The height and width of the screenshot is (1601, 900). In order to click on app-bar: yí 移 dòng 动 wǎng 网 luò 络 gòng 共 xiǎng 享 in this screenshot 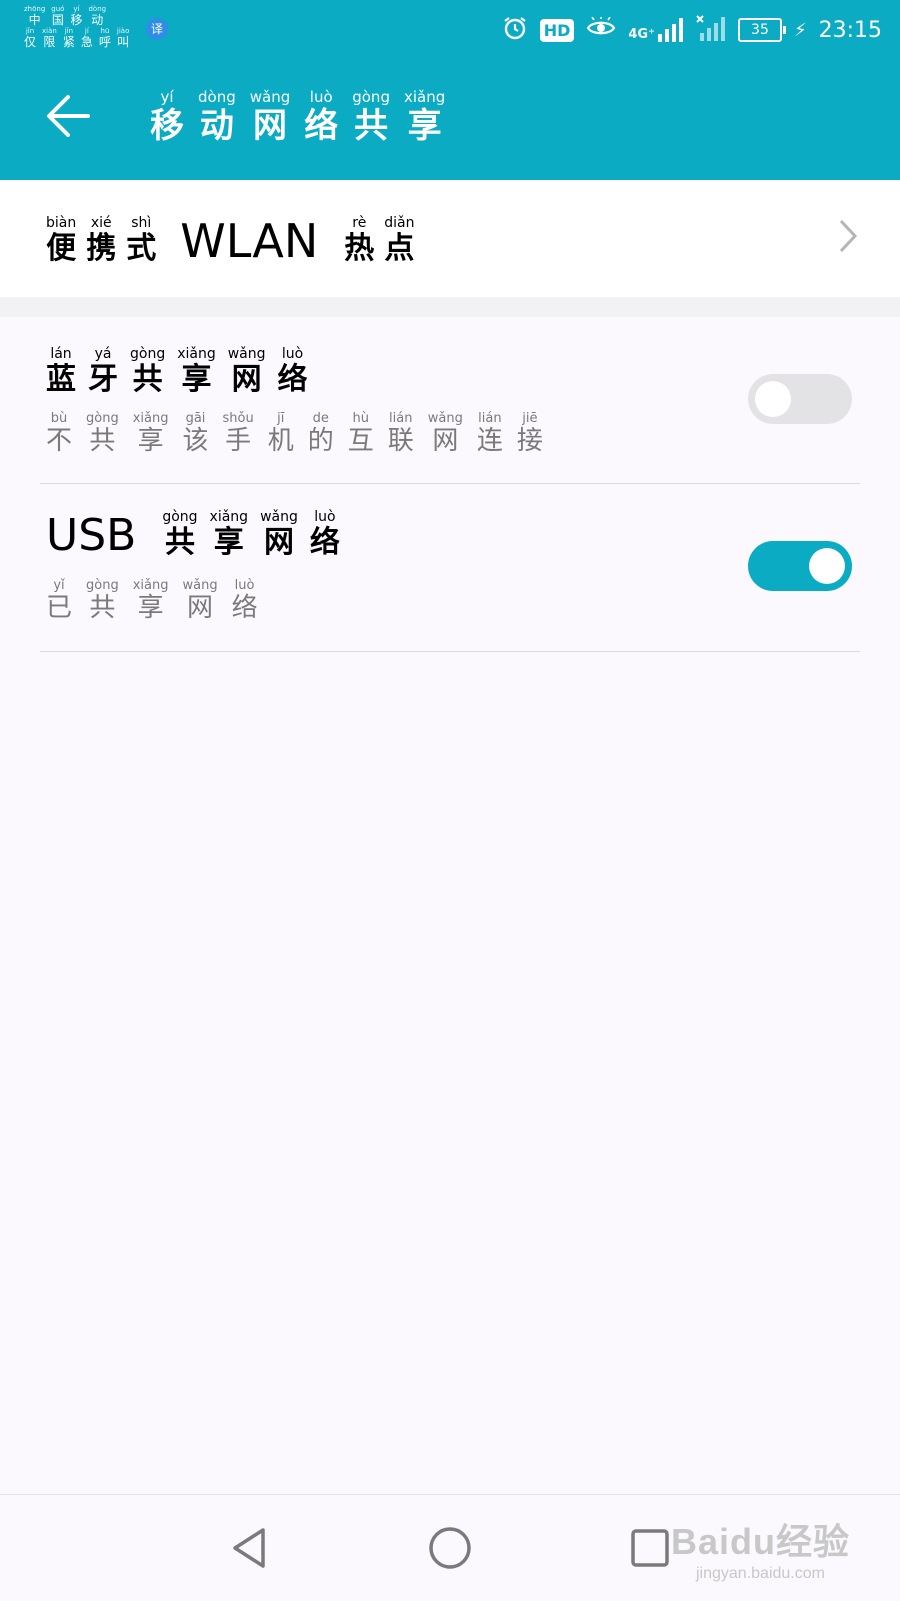, I will do `click(450, 121)`.